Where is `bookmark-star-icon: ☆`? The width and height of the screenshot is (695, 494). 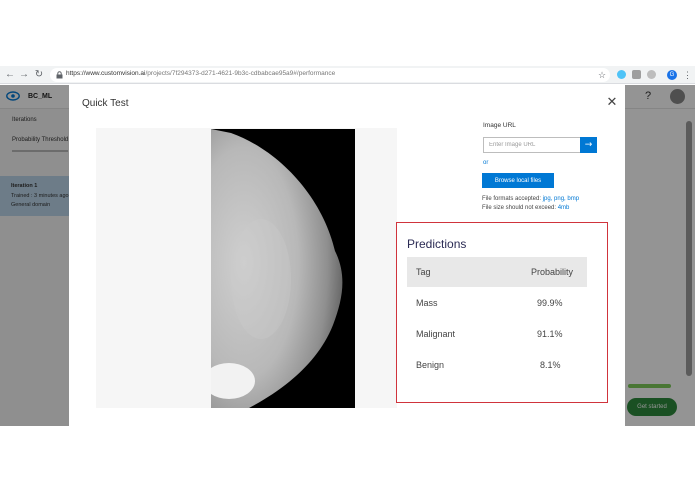
bookmark-star-icon: ☆ is located at coordinates (602, 75).